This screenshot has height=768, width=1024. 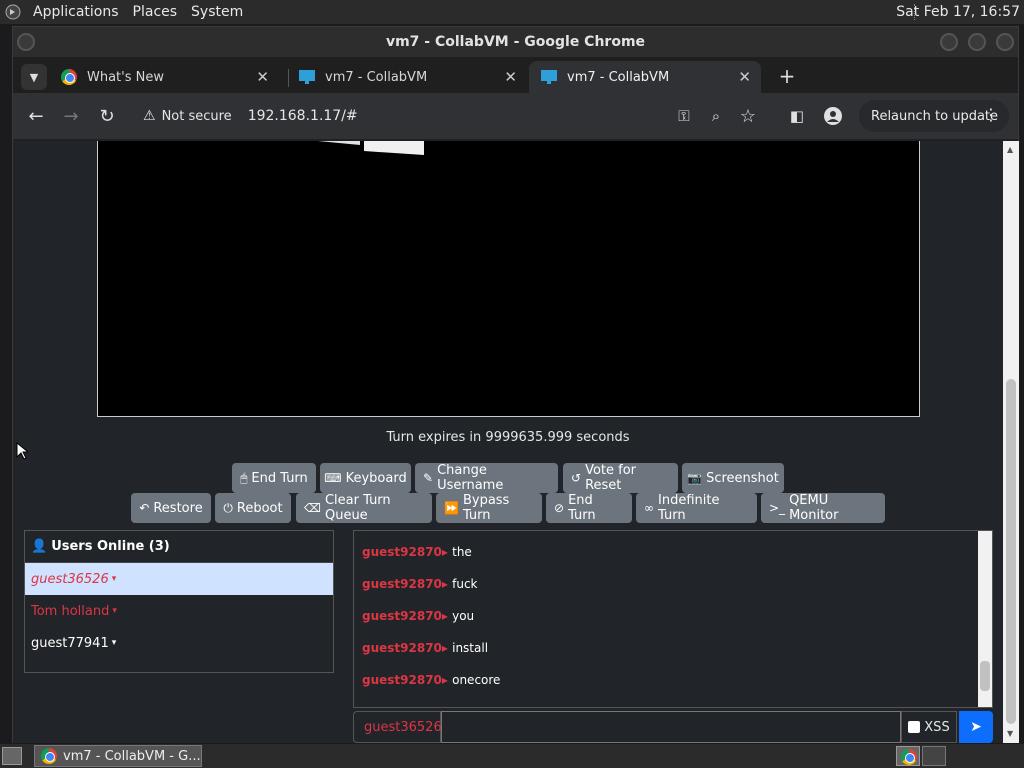 What do you see at coordinates (371, 148) in the screenshot?
I see `windows-logo-icon` at bounding box center [371, 148].